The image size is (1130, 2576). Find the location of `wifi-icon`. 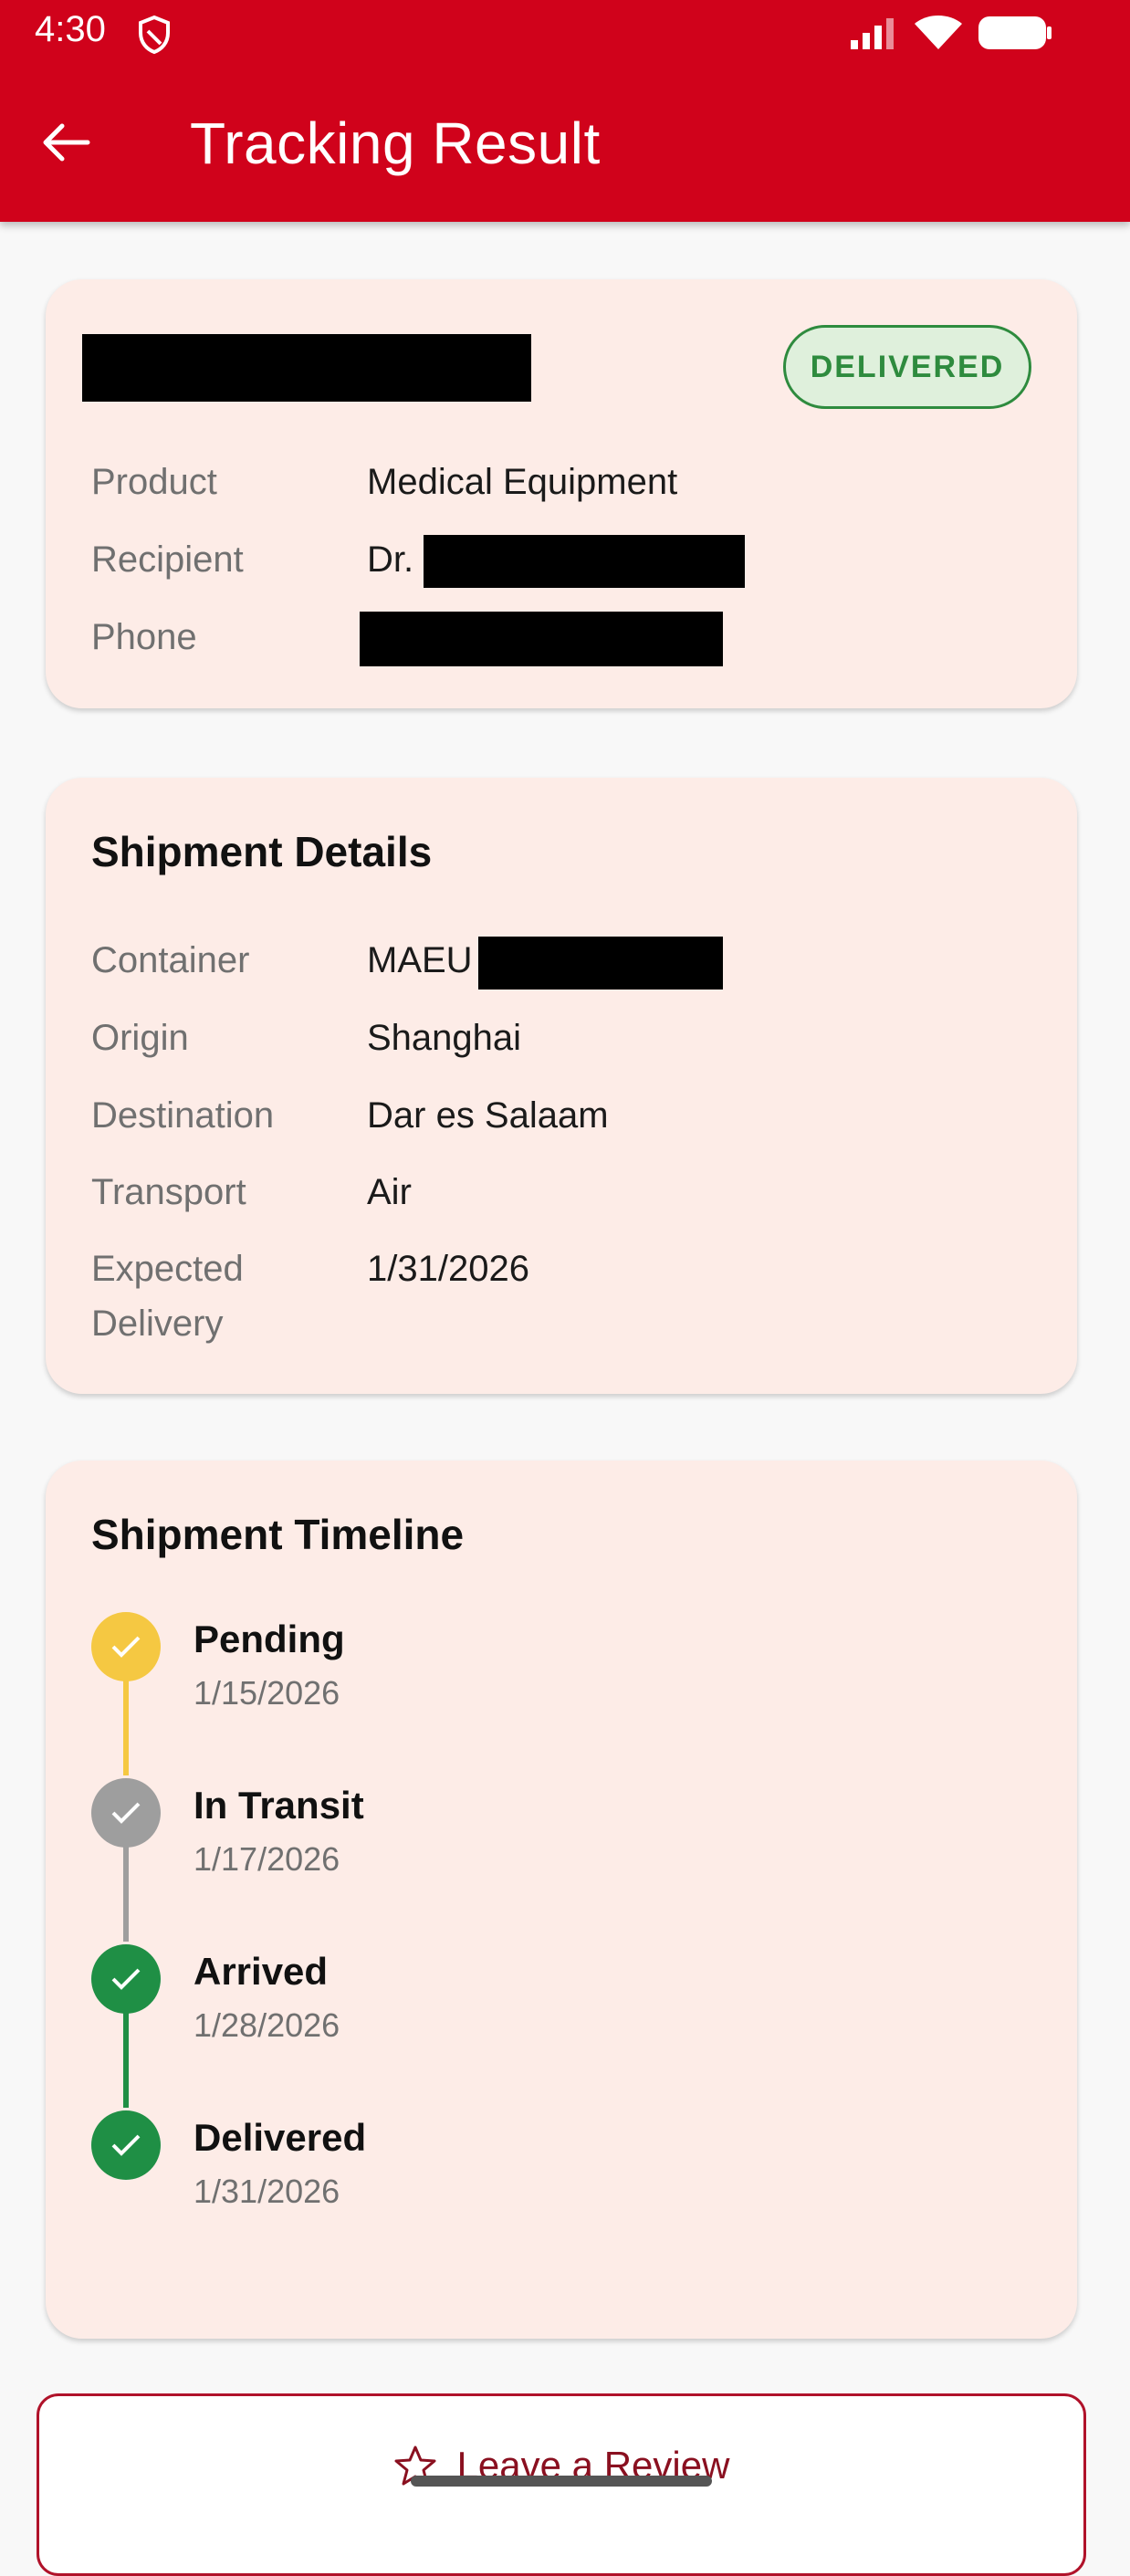

wifi-icon is located at coordinates (938, 32).